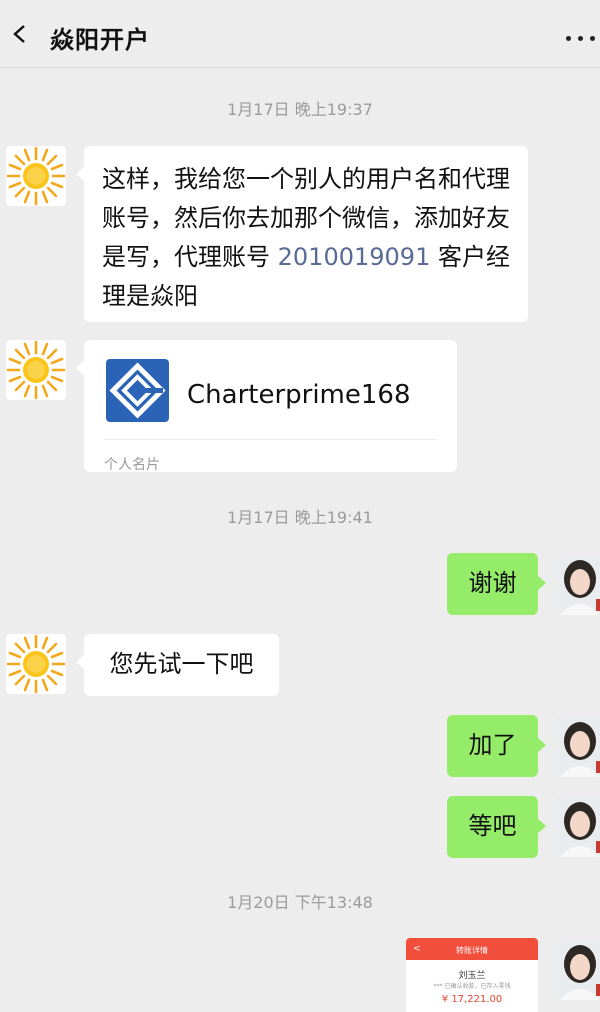 Image resolution: width=600 pixels, height=1012 pixels. I want to click on business-card-name: Charterprime168, so click(299, 395).